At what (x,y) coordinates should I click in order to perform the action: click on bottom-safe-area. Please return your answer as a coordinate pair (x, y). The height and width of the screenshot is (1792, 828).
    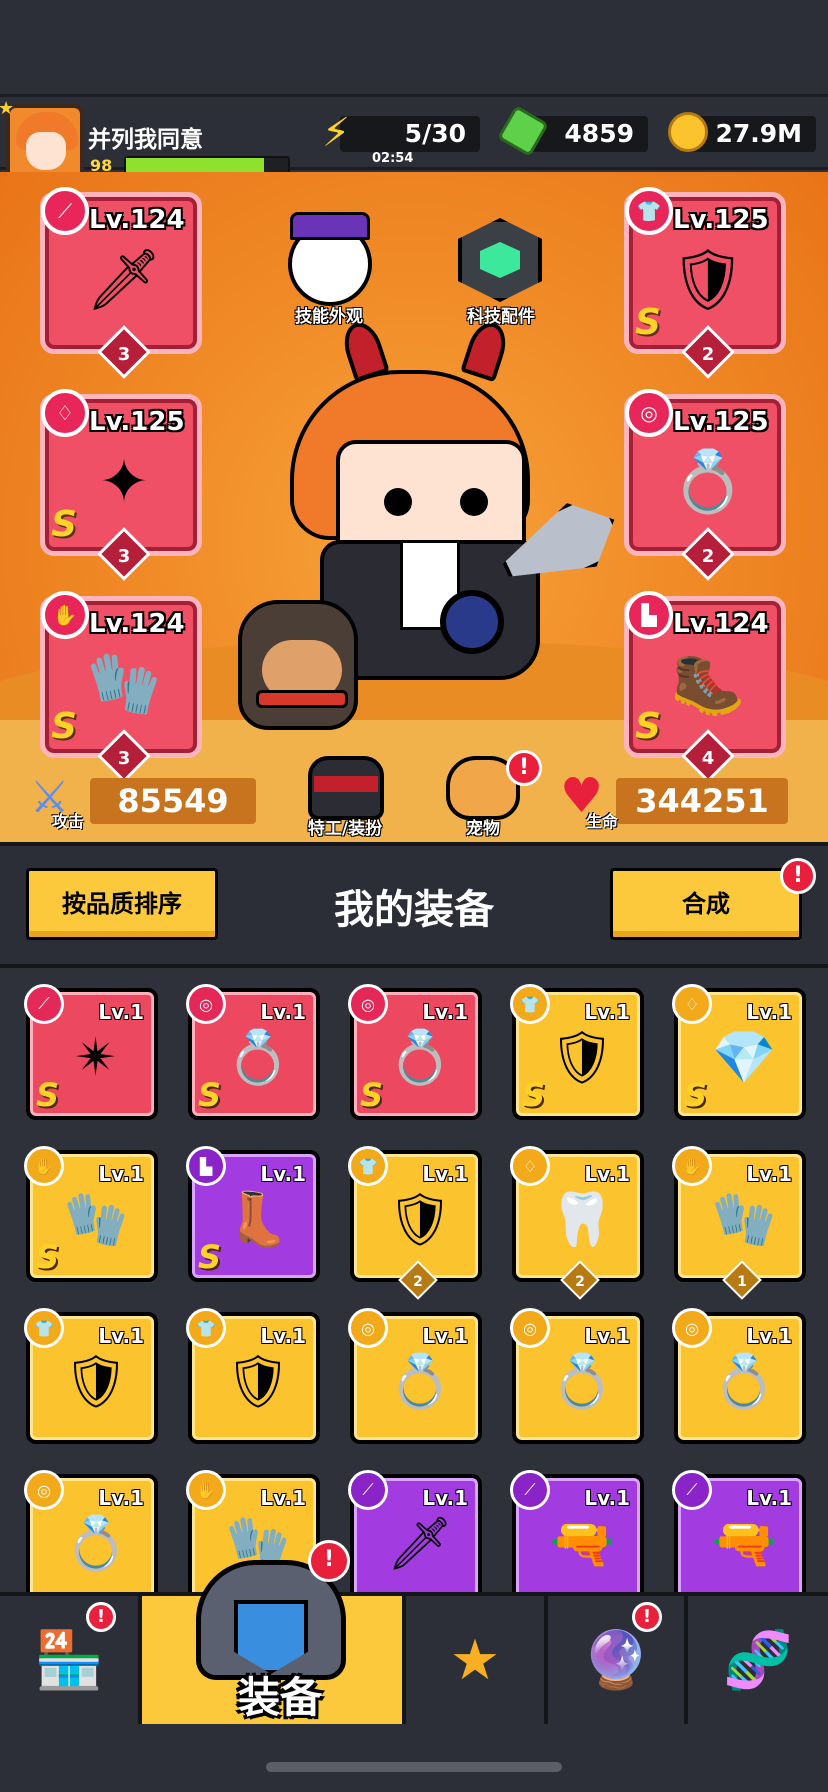
    Looking at the image, I should click on (414, 1759).